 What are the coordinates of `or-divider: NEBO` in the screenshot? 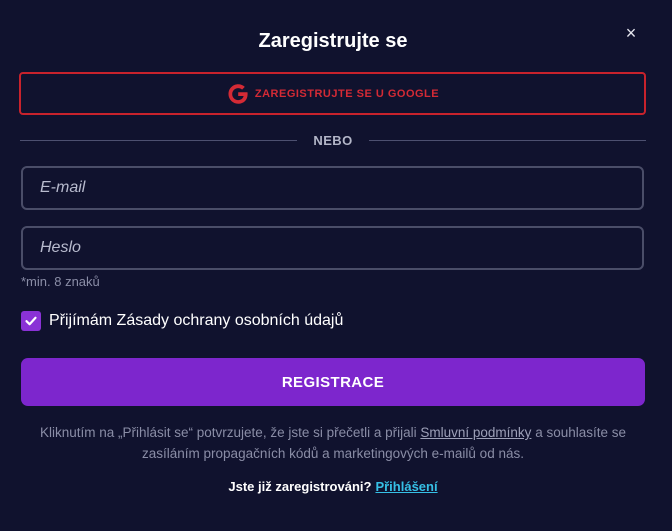 It's located at (333, 140).